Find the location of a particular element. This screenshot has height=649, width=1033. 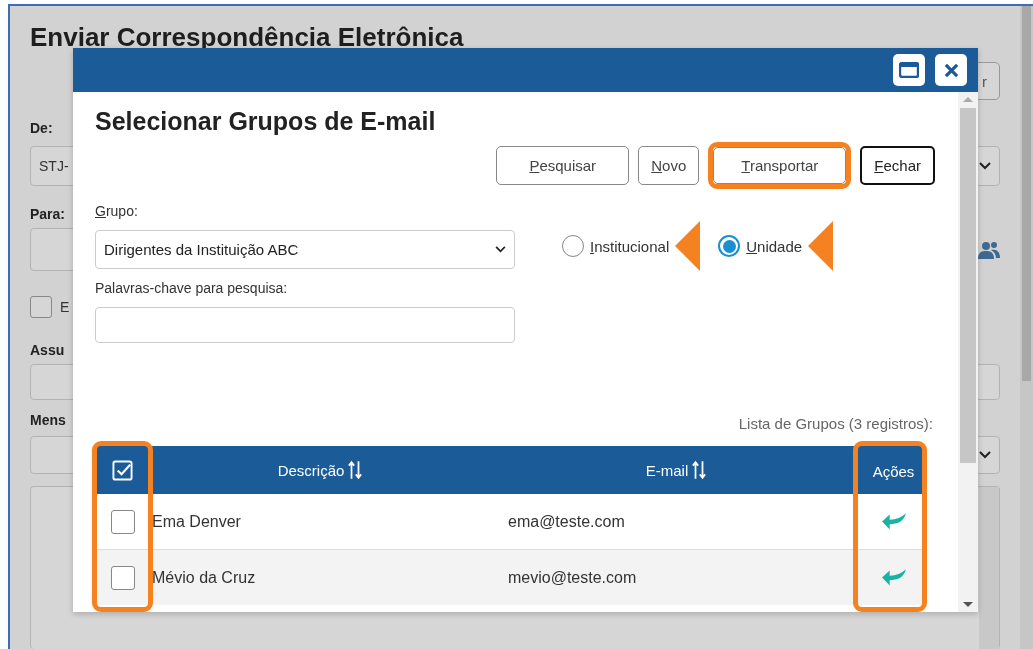

column-header: Ações is located at coordinates (893, 470).